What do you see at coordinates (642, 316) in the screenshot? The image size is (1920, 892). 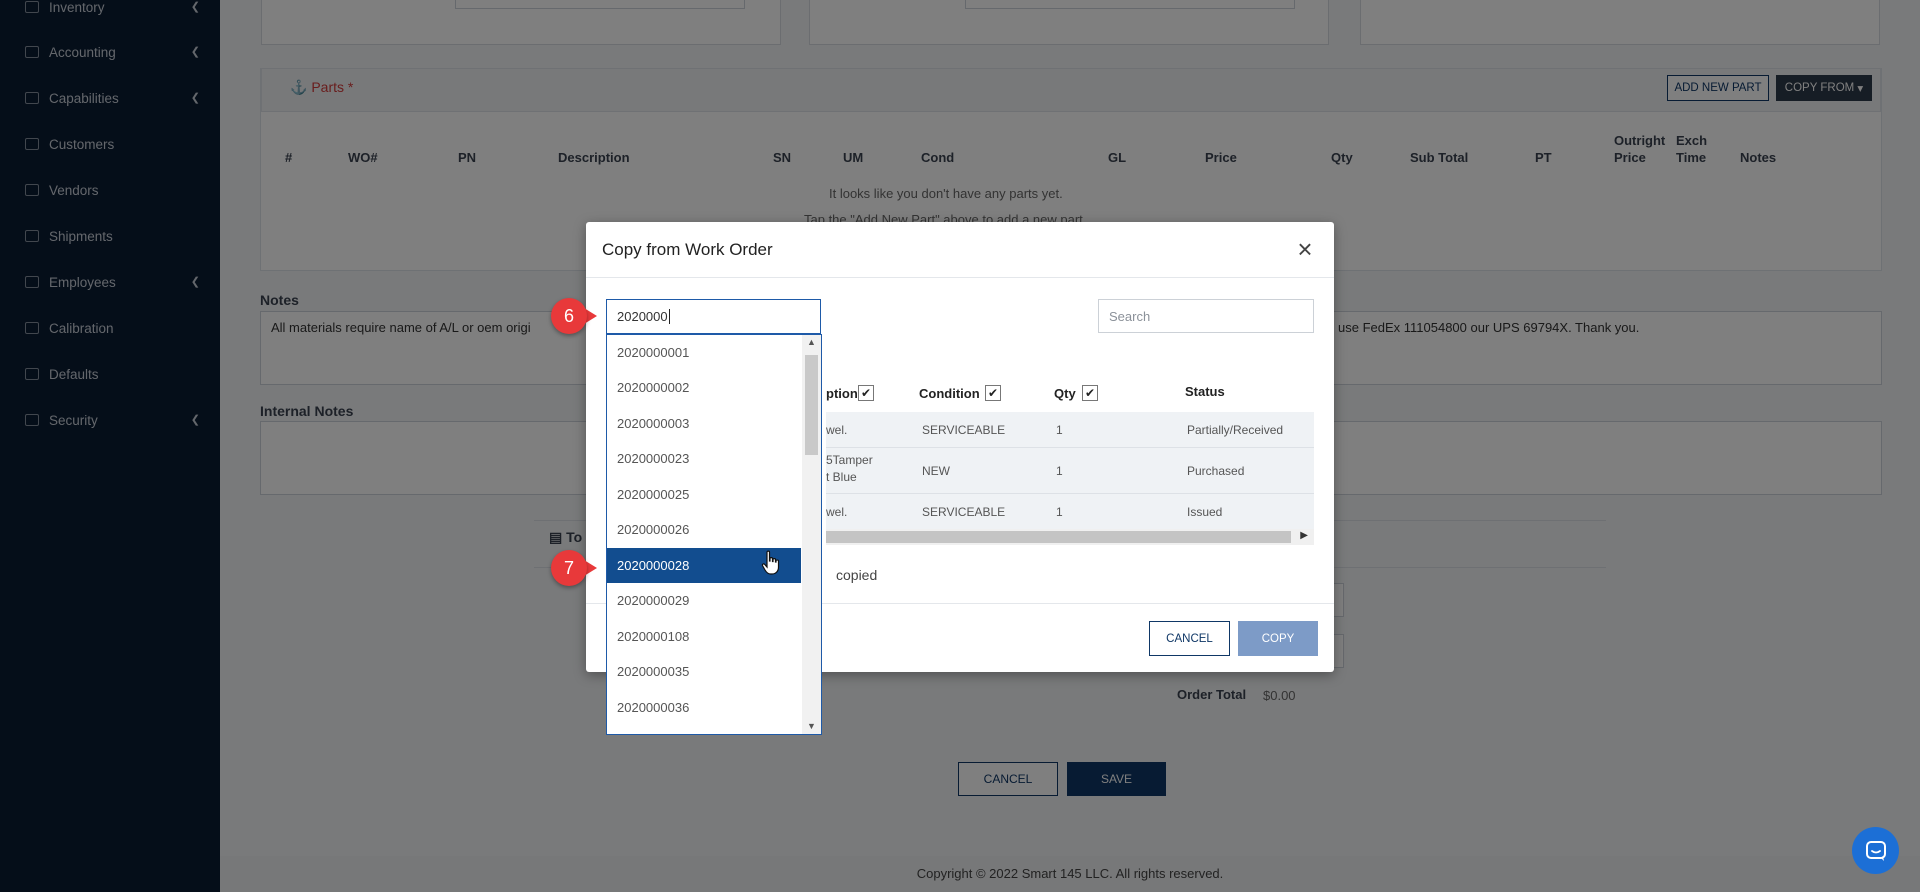 I see `work-order-input-value: 2020000` at bounding box center [642, 316].